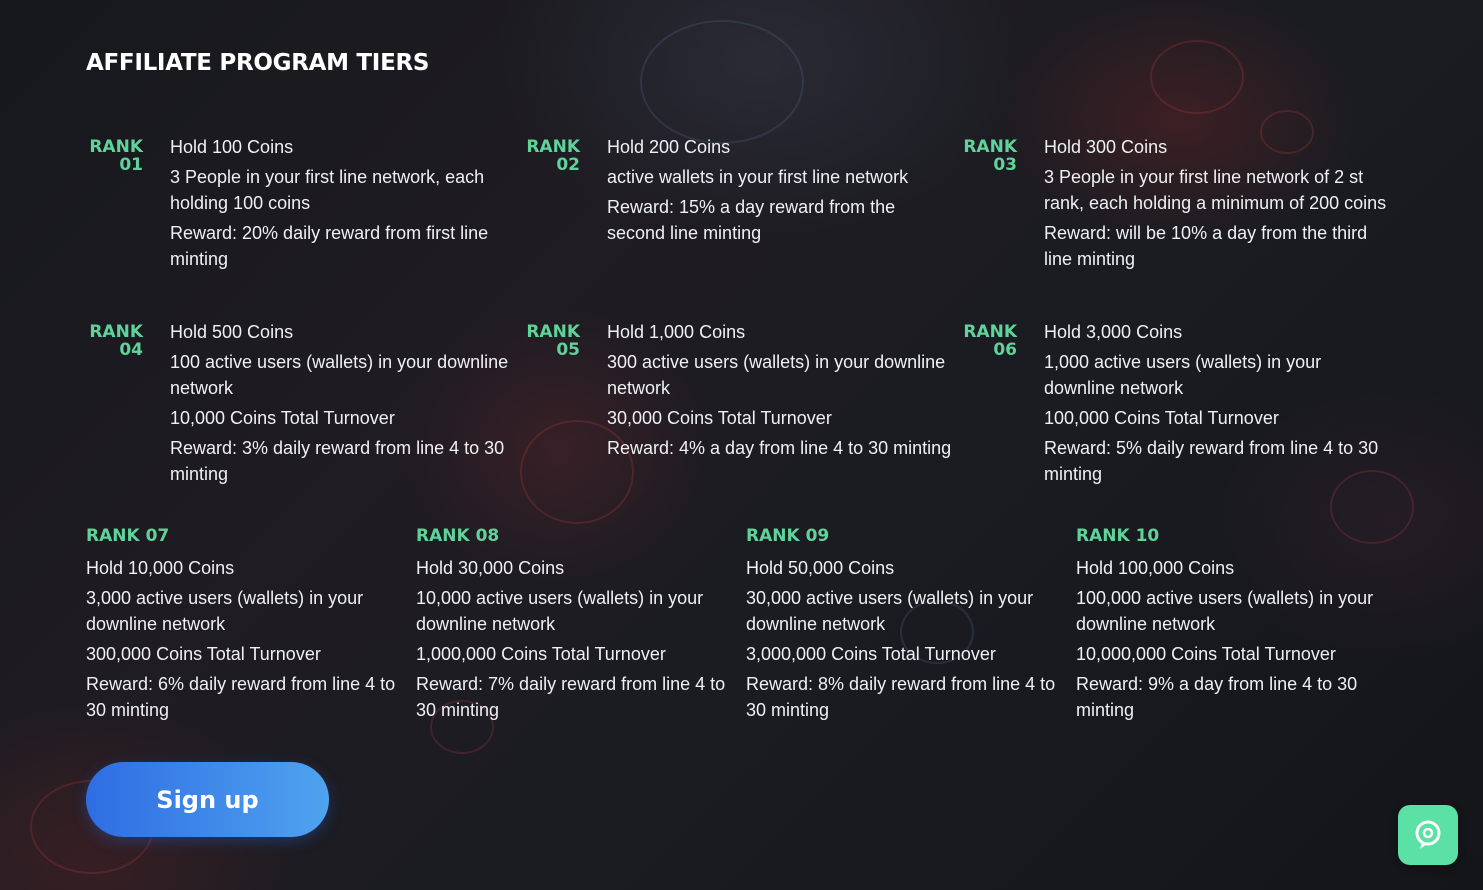 The image size is (1483, 890). I want to click on rank-number: 06, so click(1005, 350).